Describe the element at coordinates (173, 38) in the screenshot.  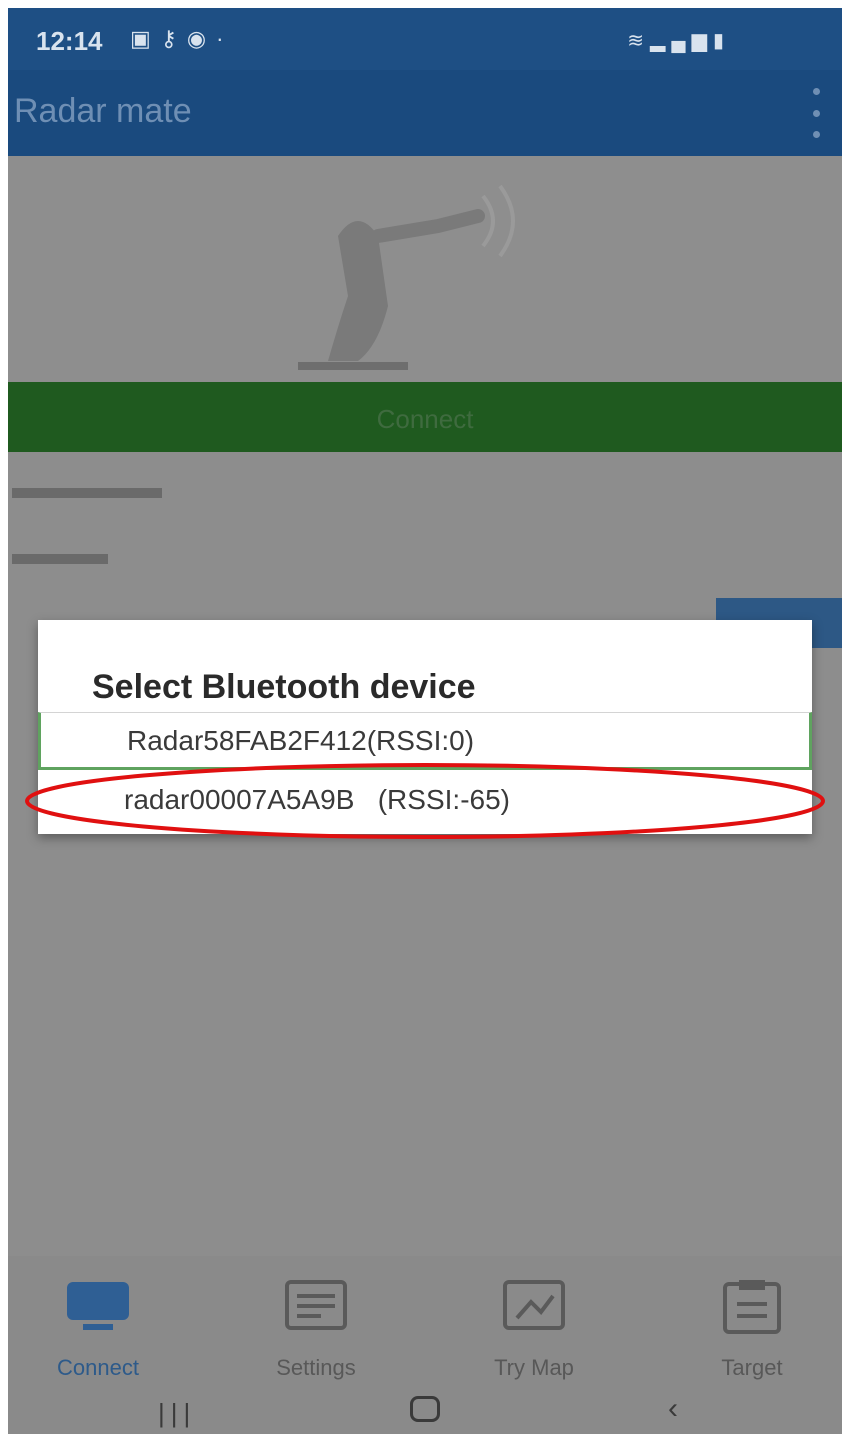
I see `key-icon: ⚷` at that location.